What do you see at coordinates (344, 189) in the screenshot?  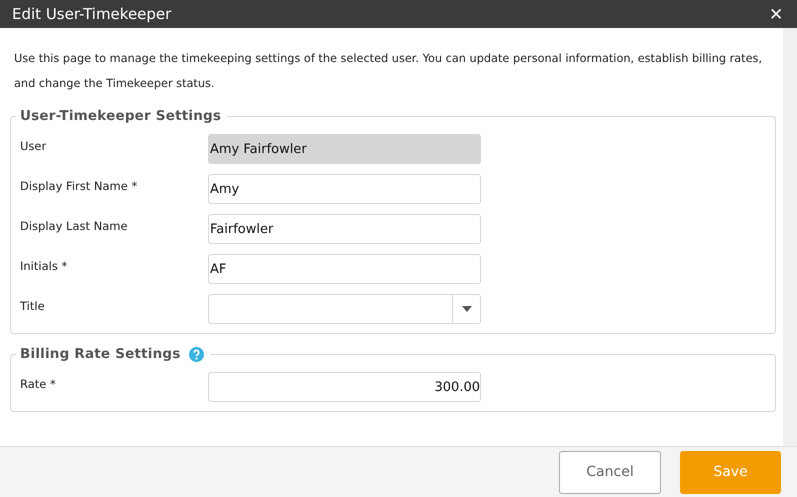 I see `input-field: Amy` at bounding box center [344, 189].